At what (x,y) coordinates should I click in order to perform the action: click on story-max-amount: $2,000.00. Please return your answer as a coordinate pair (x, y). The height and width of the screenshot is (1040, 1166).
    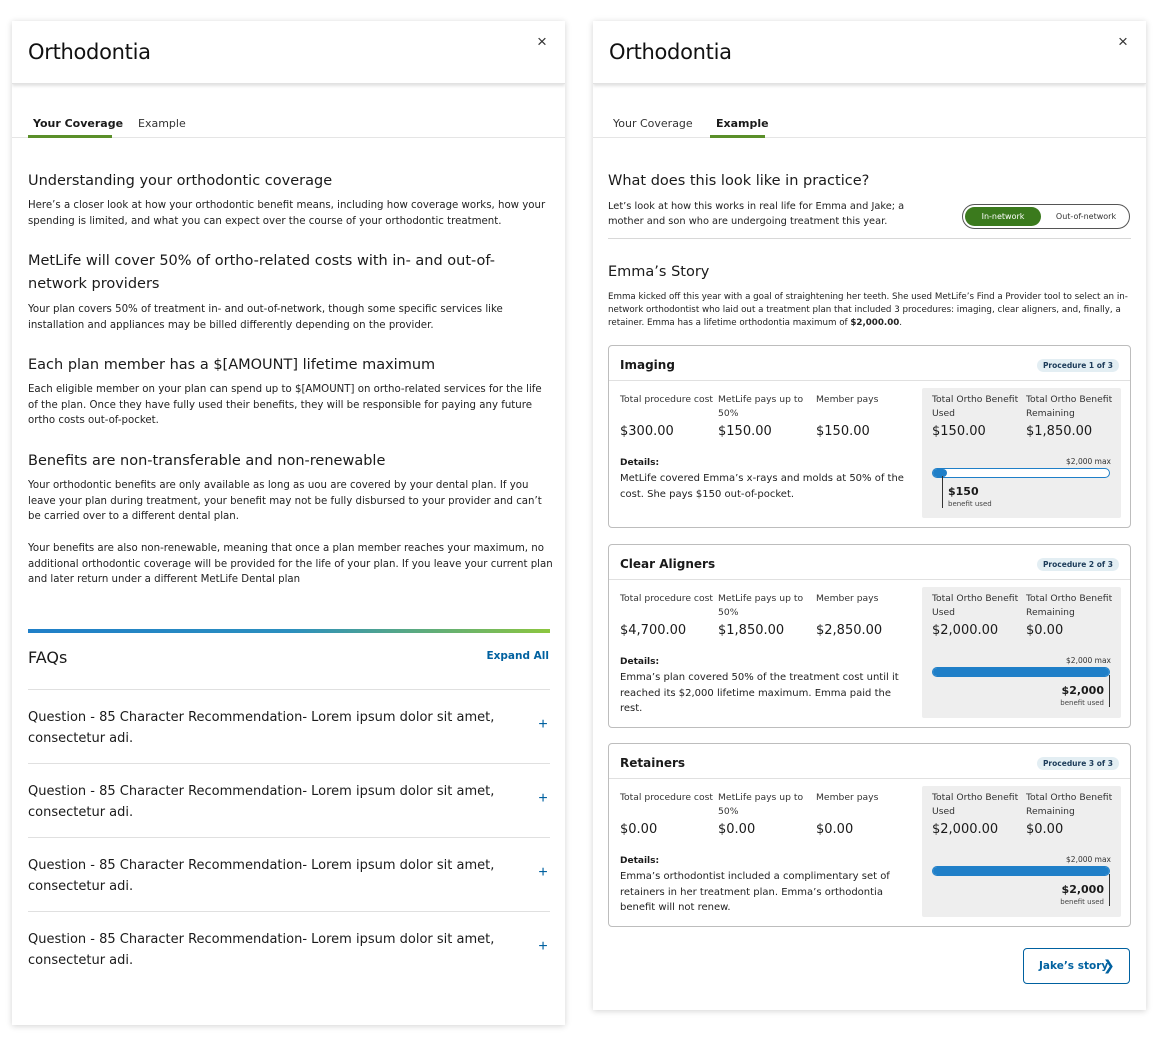
    Looking at the image, I should click on (875, 323).